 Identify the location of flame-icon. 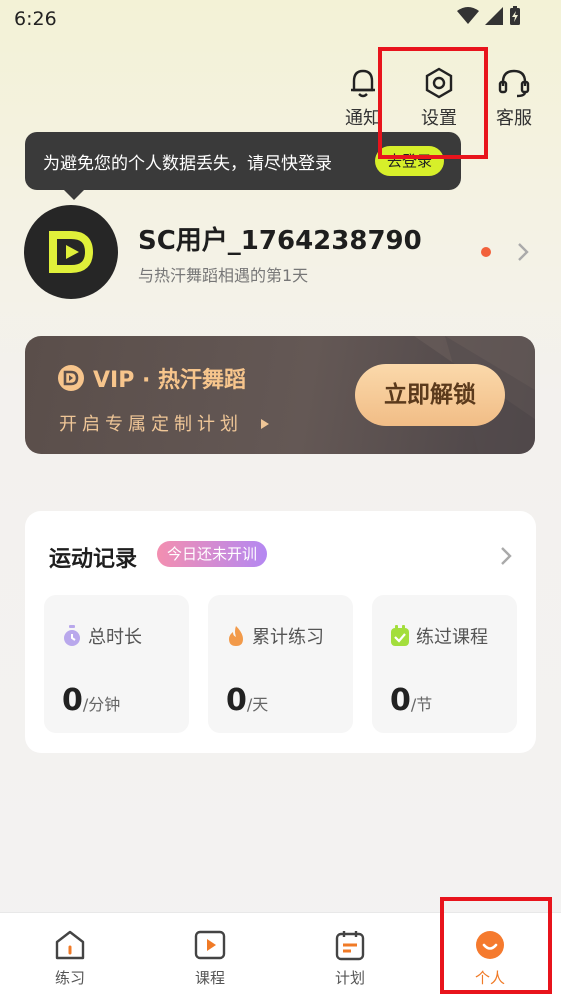
(236, 636).